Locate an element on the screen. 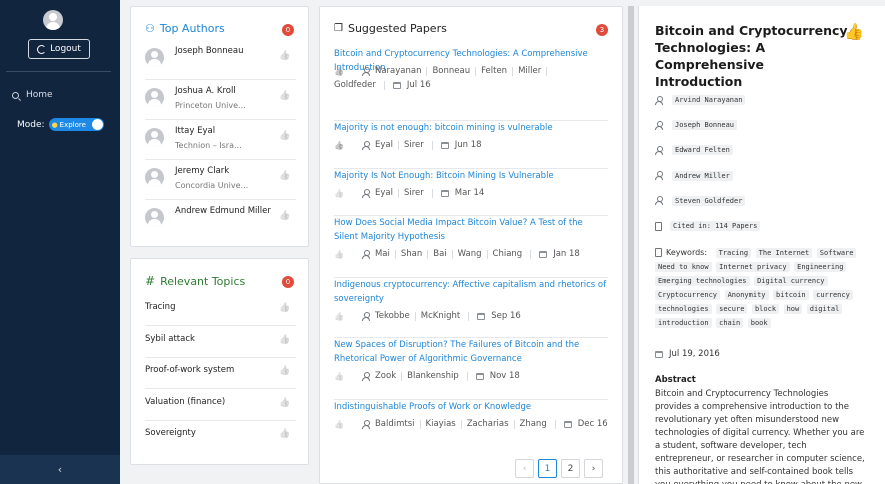 Image resolution: width=885 pixels, height=484 pixels. paper-author: Shan is located at coordinates (411, 254).